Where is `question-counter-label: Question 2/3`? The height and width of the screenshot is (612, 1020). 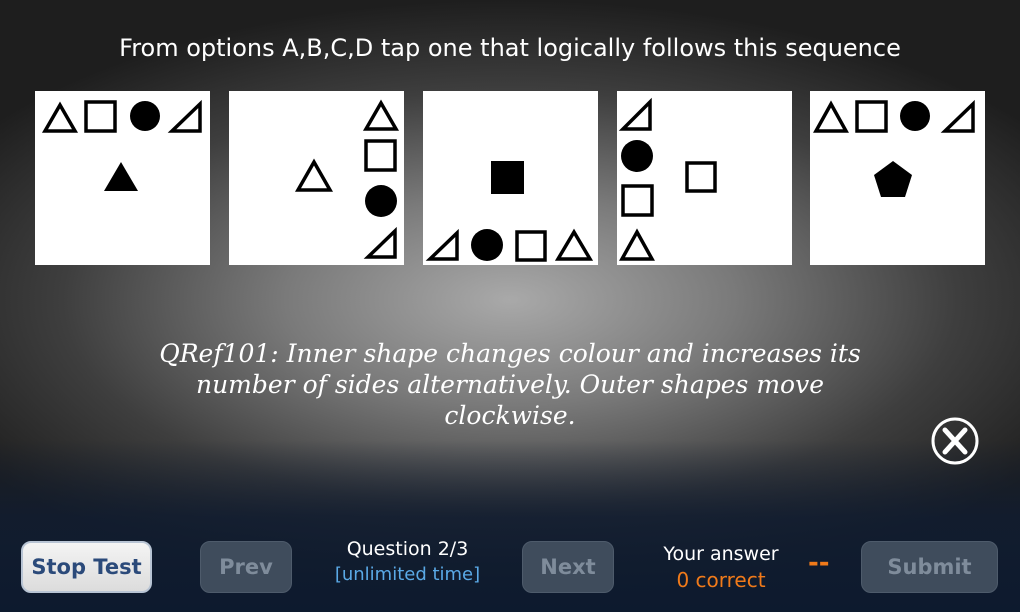 question-counter-label: Question 2/3 is located at coordinates (407, 549).